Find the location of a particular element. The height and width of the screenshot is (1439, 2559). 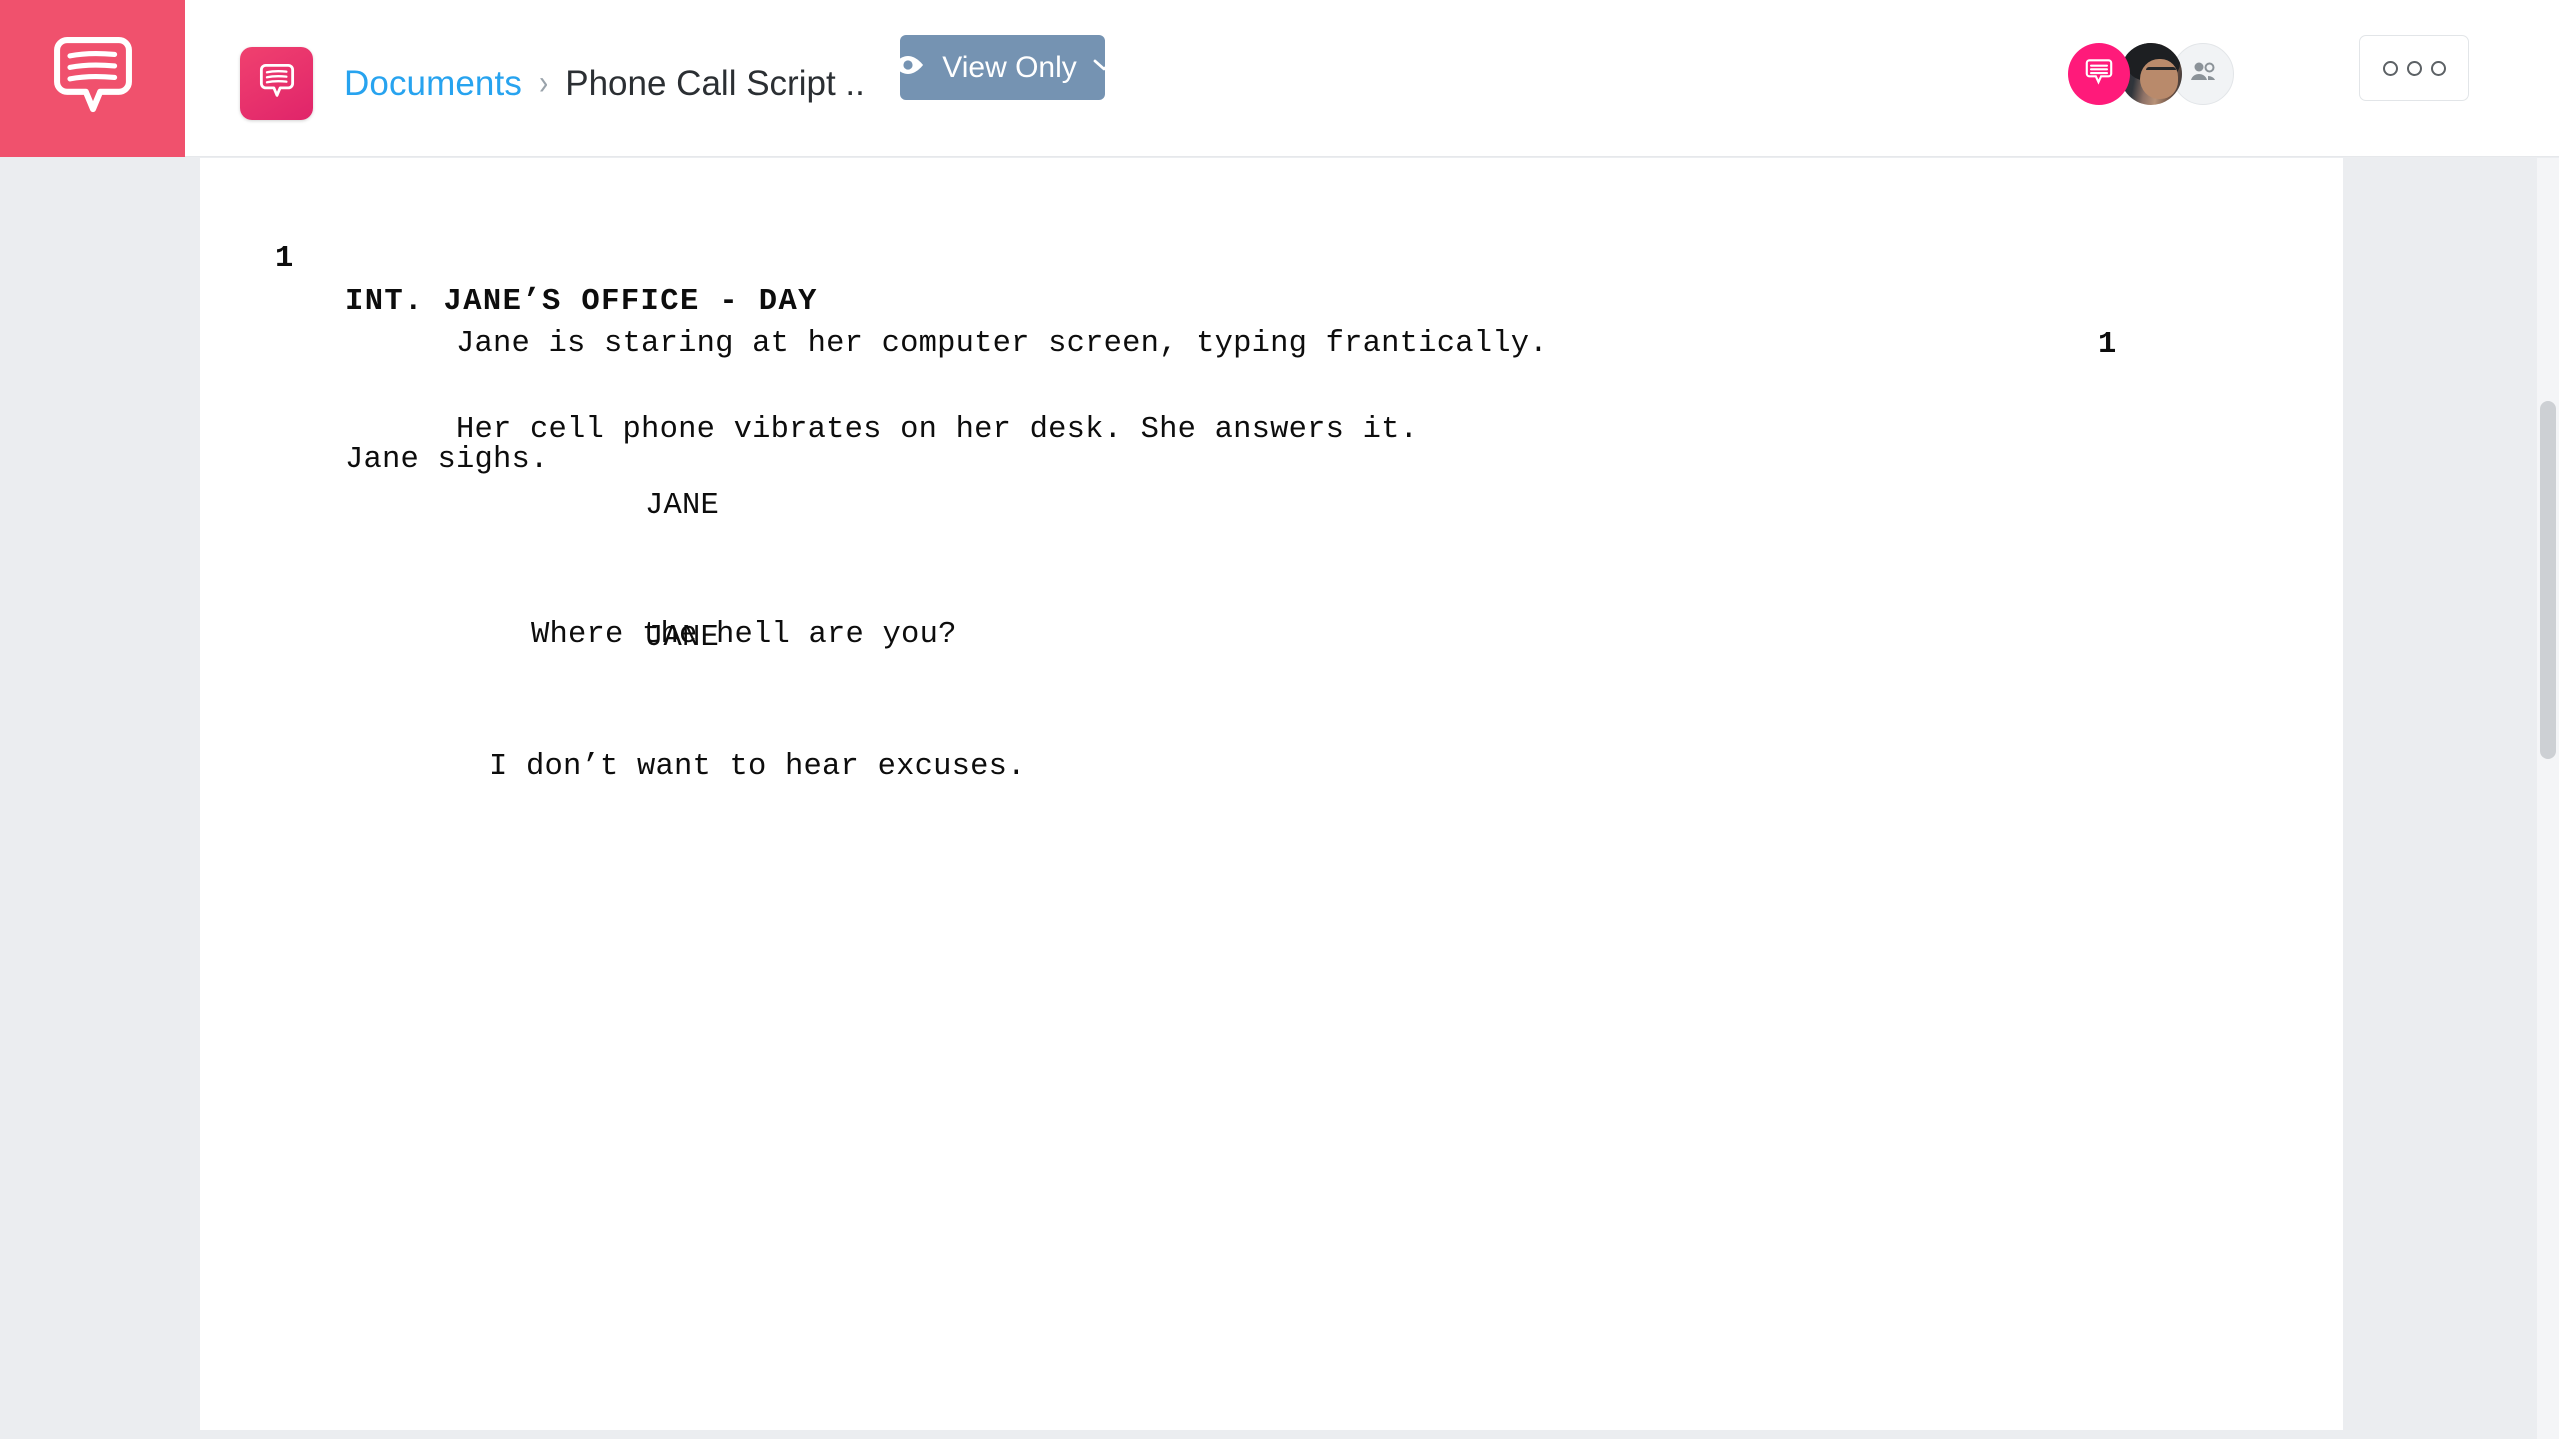

more-options-button is located at coordinates (2414, 68).